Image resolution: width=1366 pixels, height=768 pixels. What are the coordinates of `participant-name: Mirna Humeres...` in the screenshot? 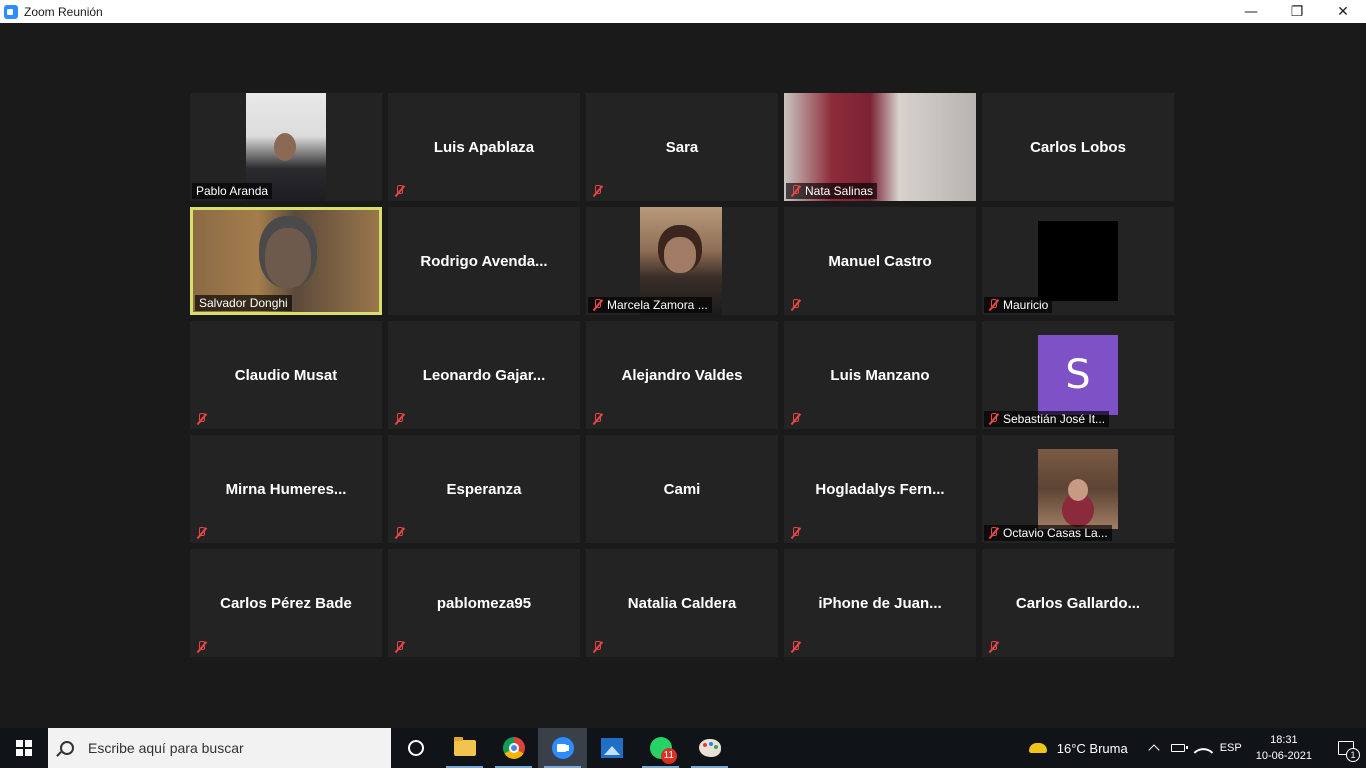 It's located at (286, 489).